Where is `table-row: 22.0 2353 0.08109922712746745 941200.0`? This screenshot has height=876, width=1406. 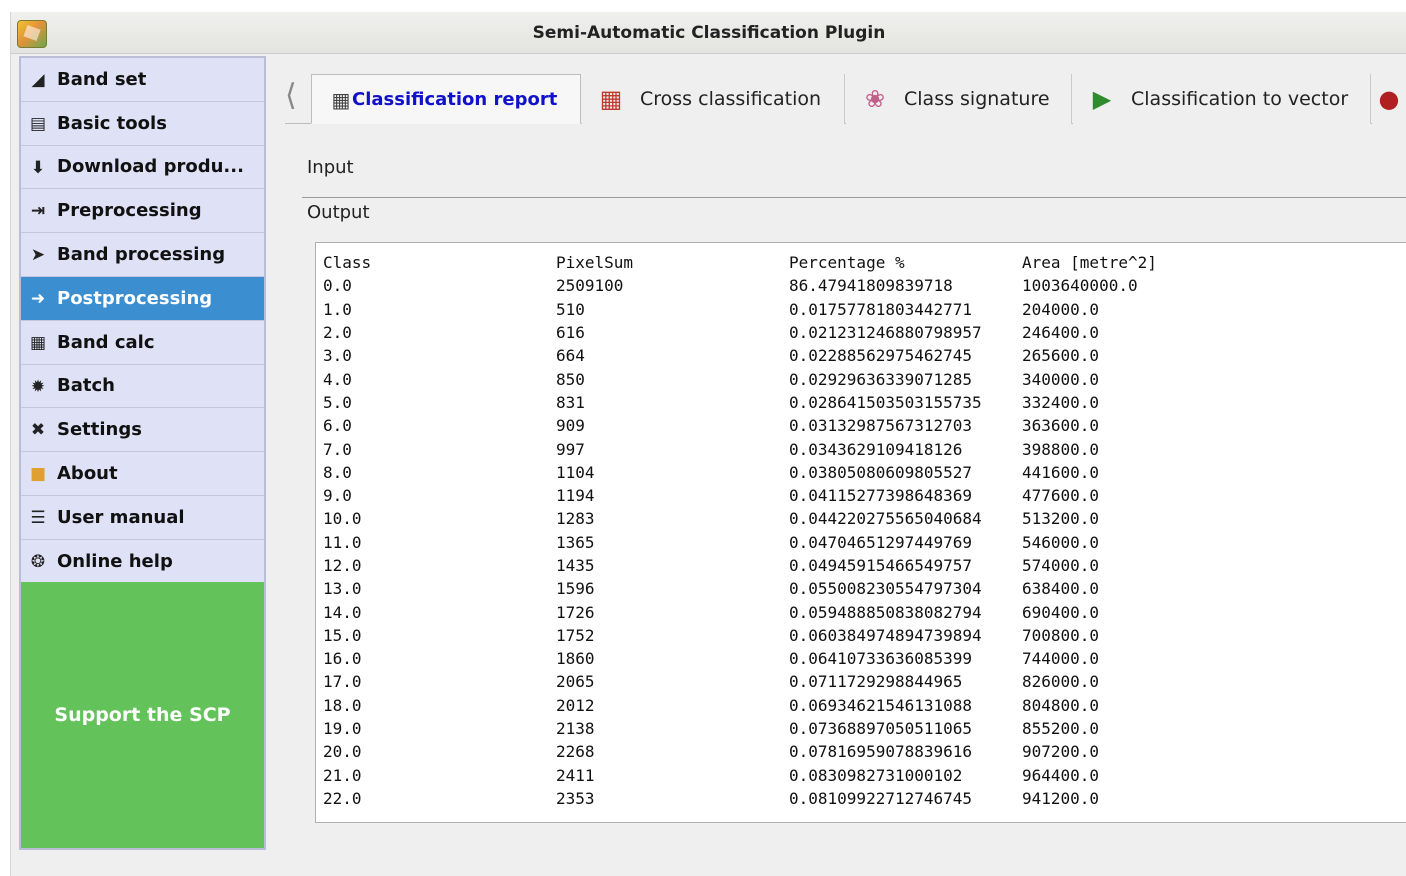
table-row: 22.0 2353 0.08109922712746745 941200.0 is located at coordinates (864, 798).